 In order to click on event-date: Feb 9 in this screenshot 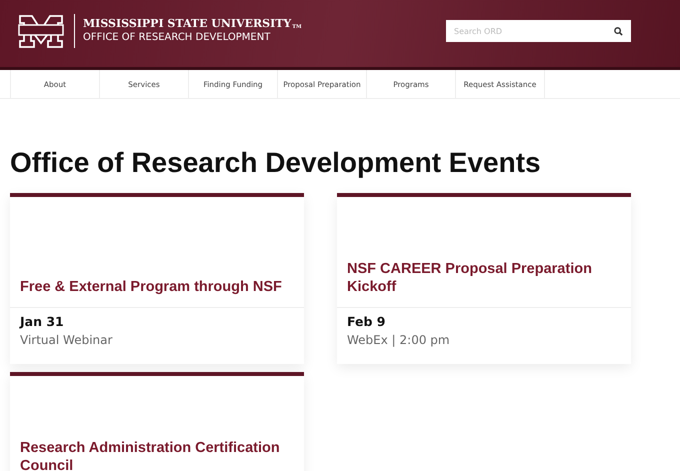, I will do `click(367, 321)`.